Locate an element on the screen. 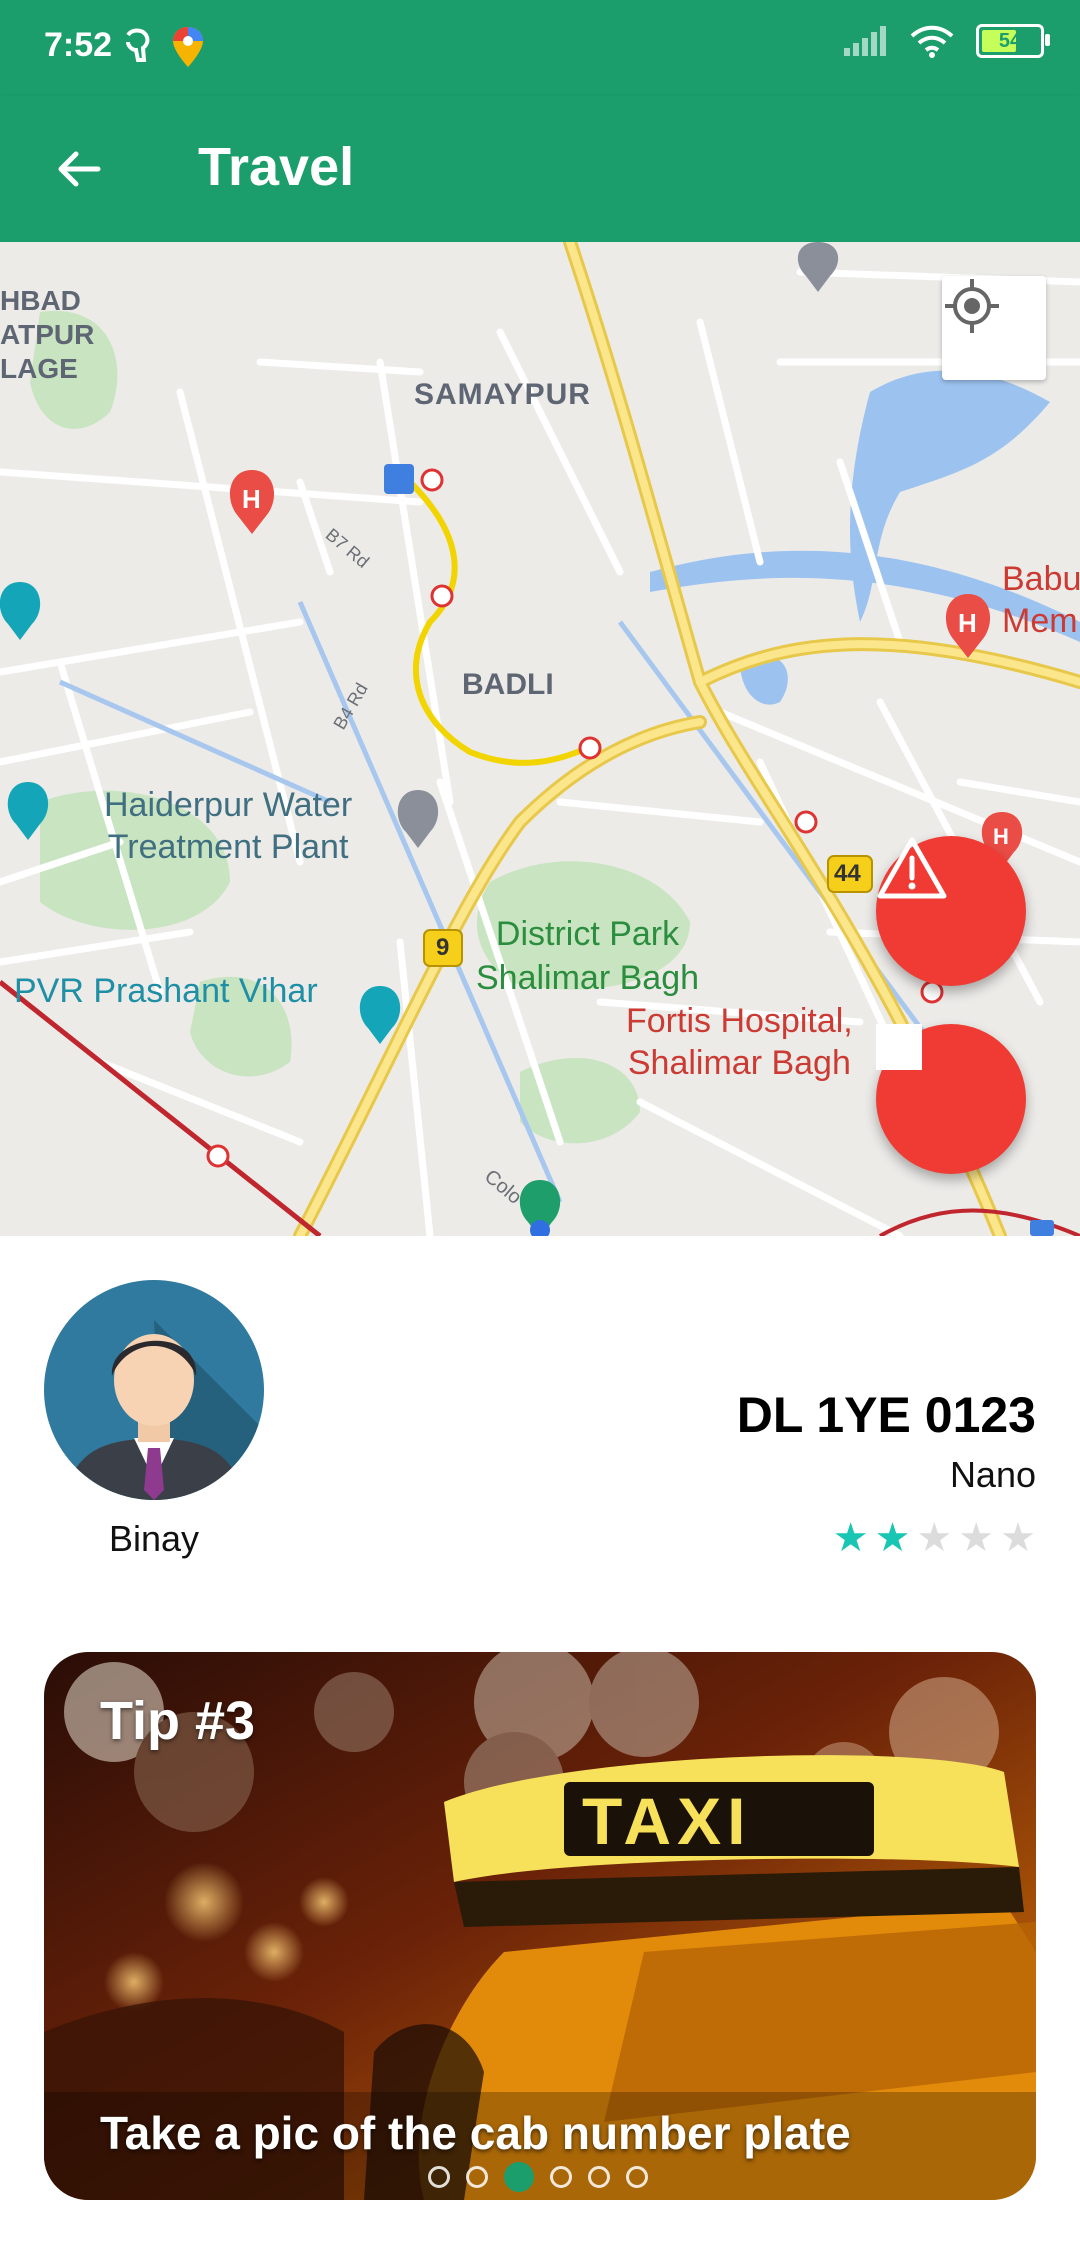 This screenshot has width=1080, height=2246. map-label-route-9: 9 is located at coordinates (443, 947).